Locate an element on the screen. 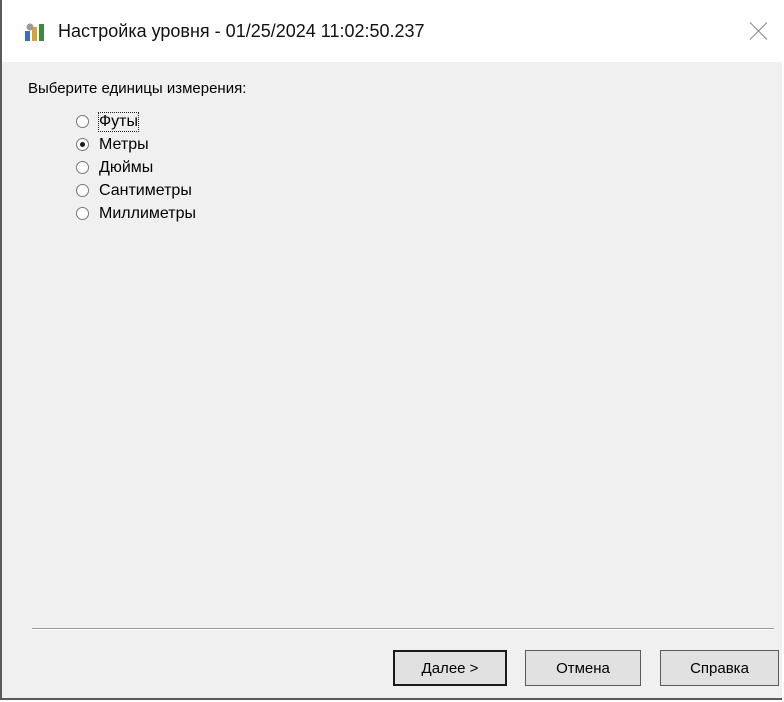 The image size is (784, 702). radio-label-millimeters: Миллиметры is located at coordinates (147, 214).